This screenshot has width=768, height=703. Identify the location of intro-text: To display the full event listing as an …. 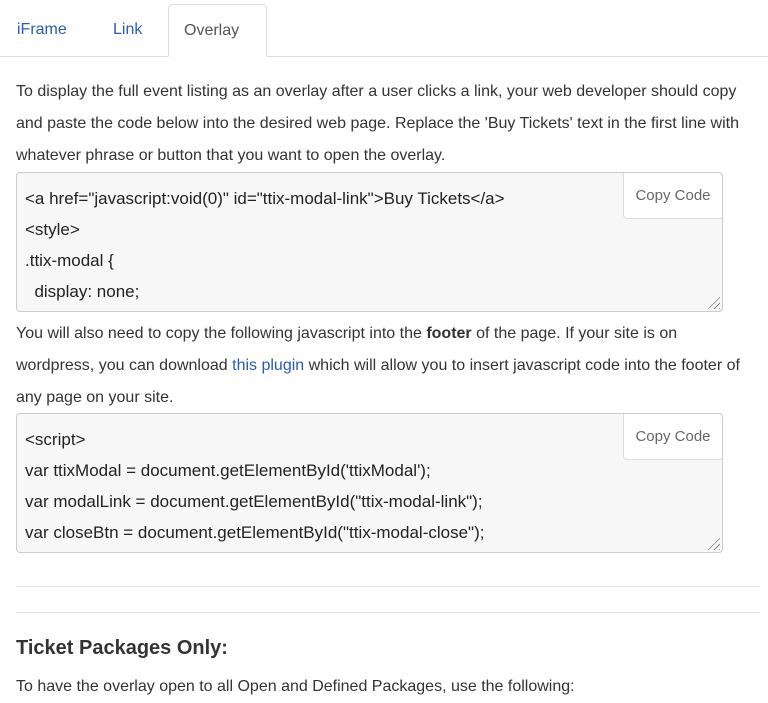
(377, 123).